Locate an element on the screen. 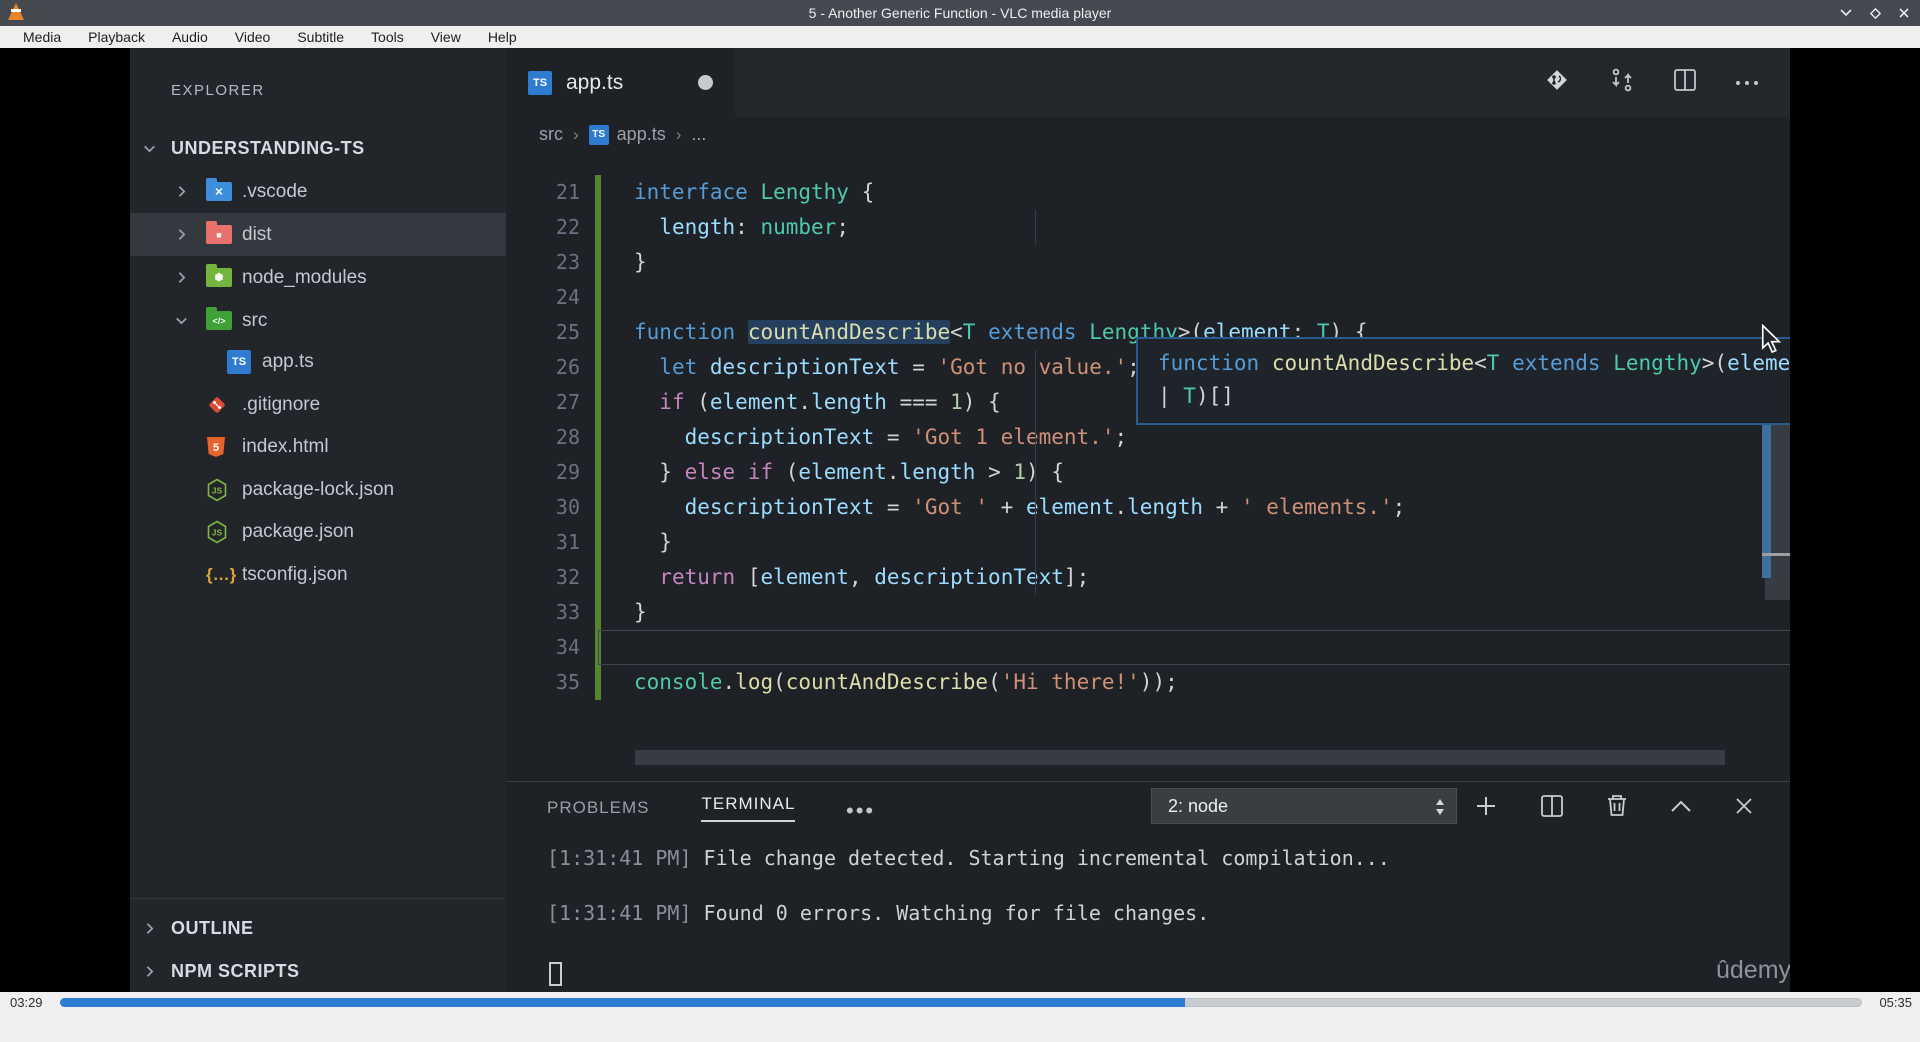 The width and height of the screenshot is (1920, 1042). terminal-cursor is located at coordinates (555, 974).